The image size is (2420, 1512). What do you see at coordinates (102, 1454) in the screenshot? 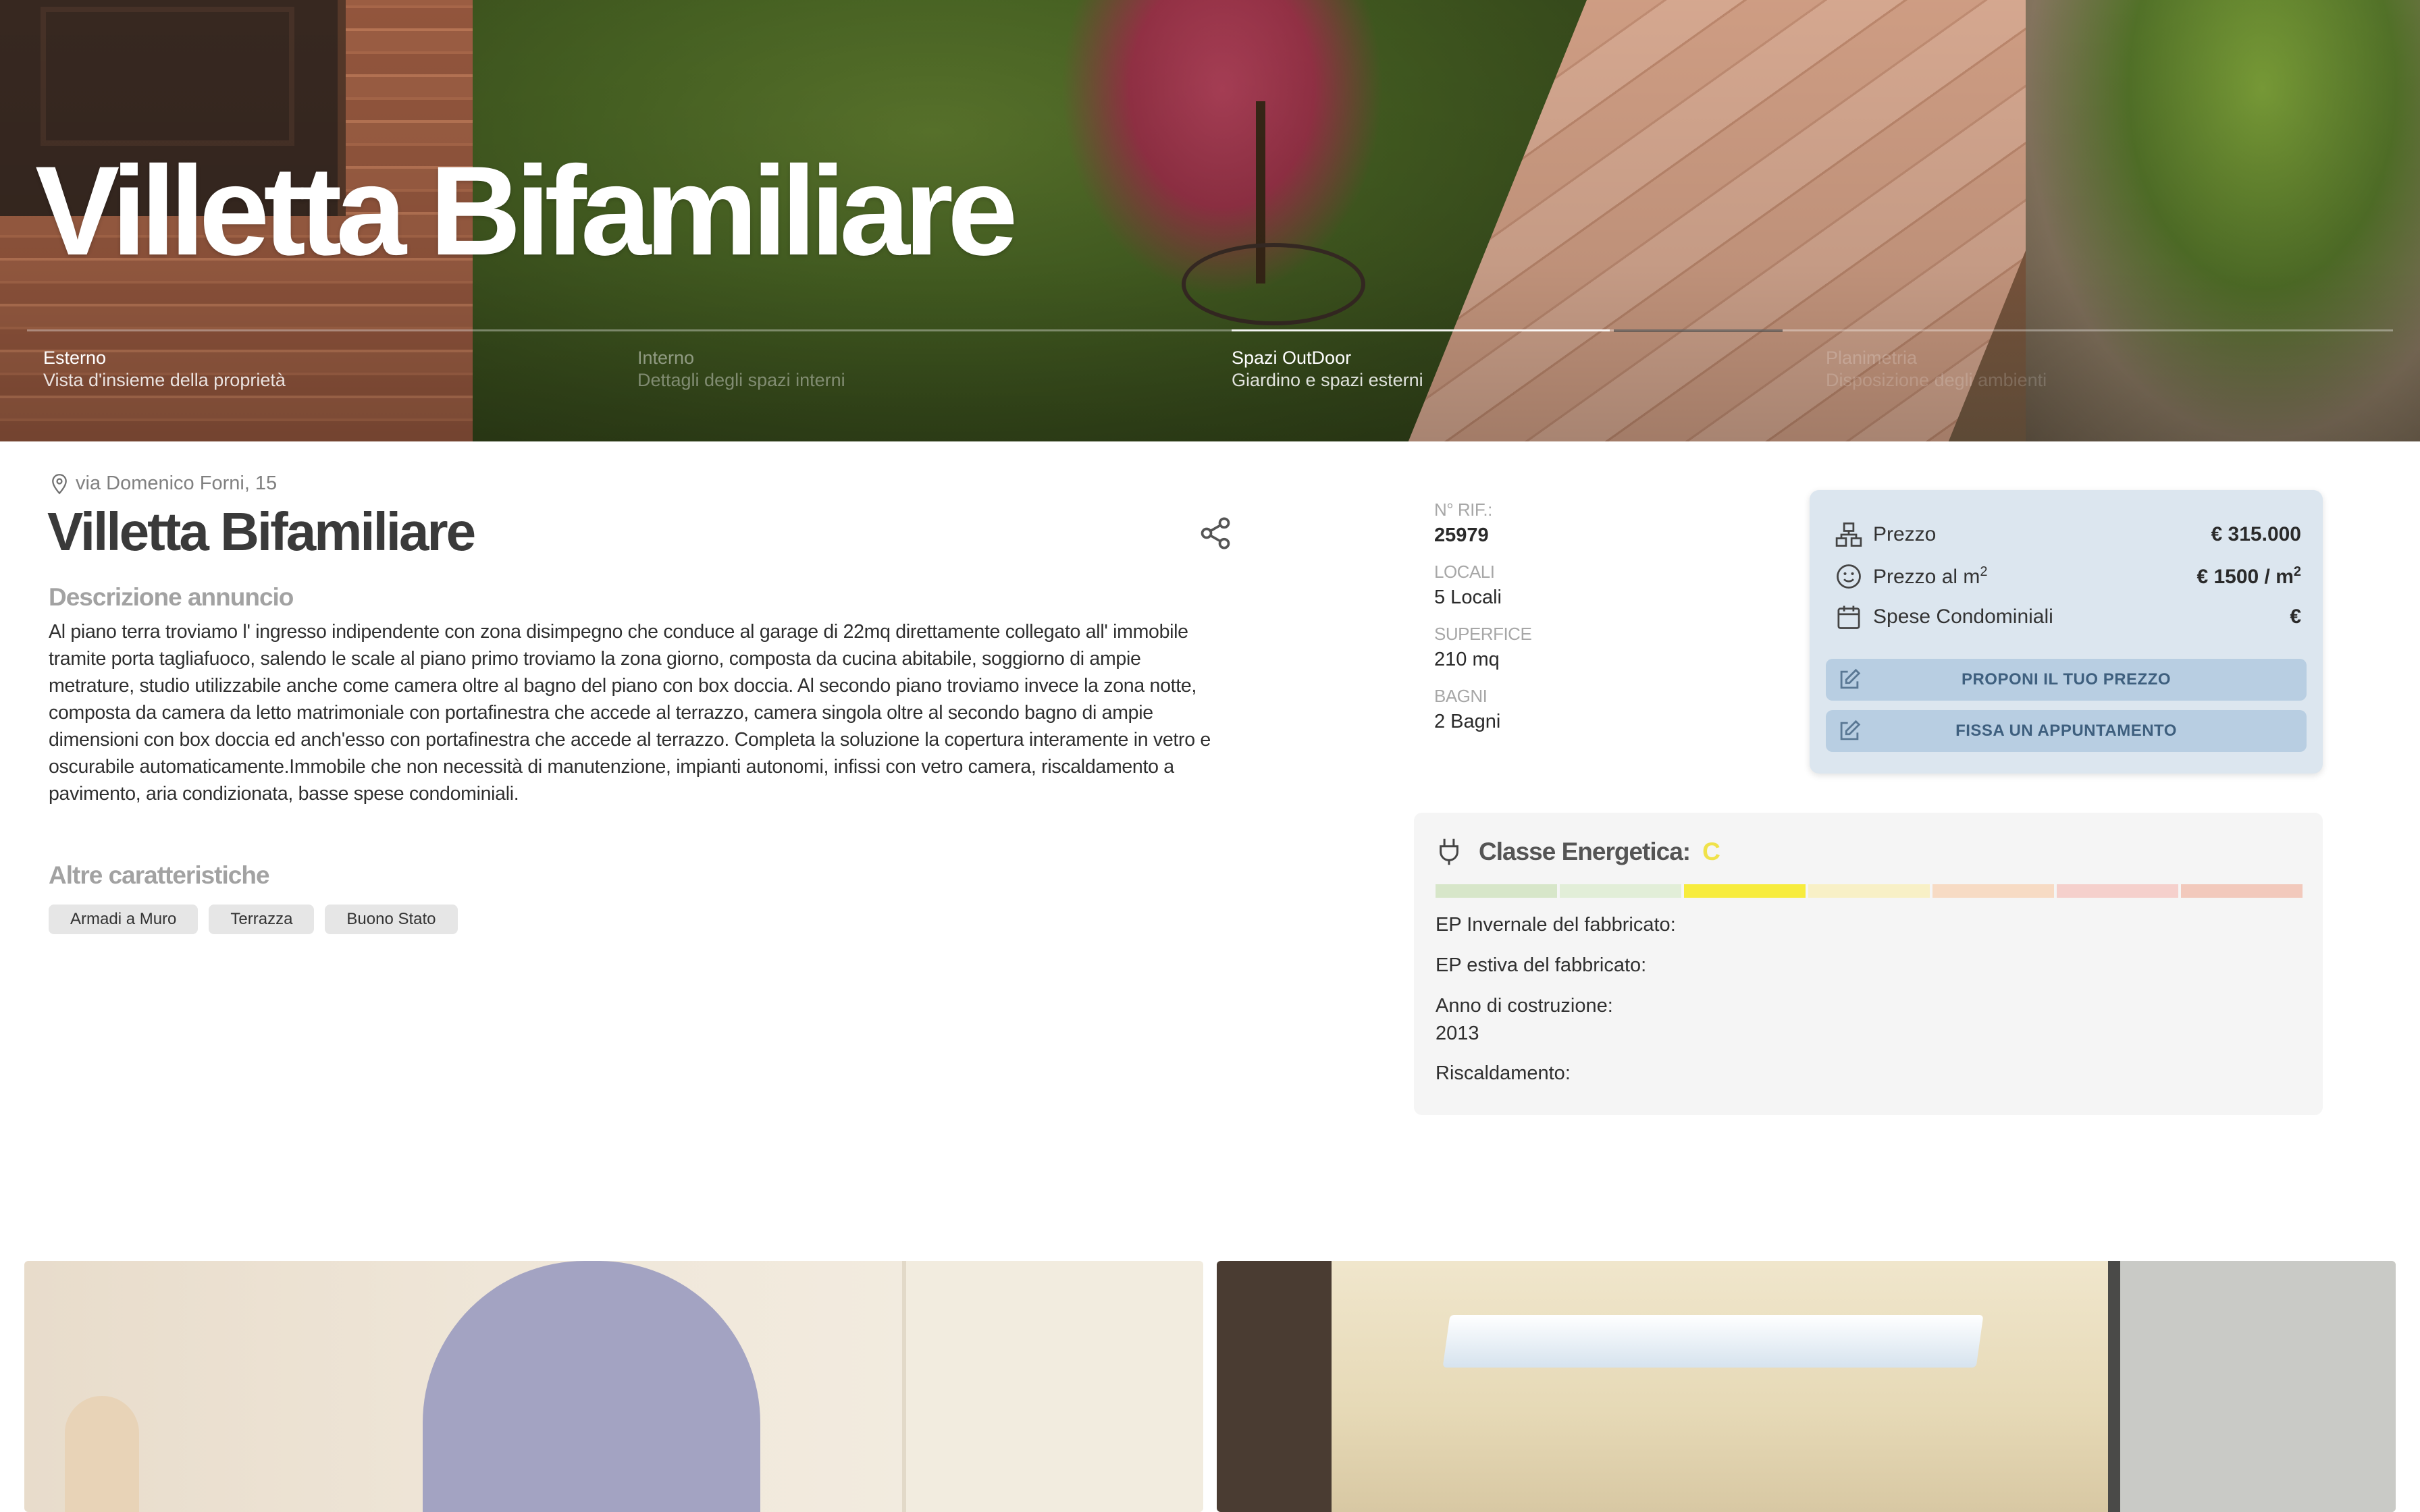
I see `gallery-photo-lamp` at bounding box center [102, 1454].